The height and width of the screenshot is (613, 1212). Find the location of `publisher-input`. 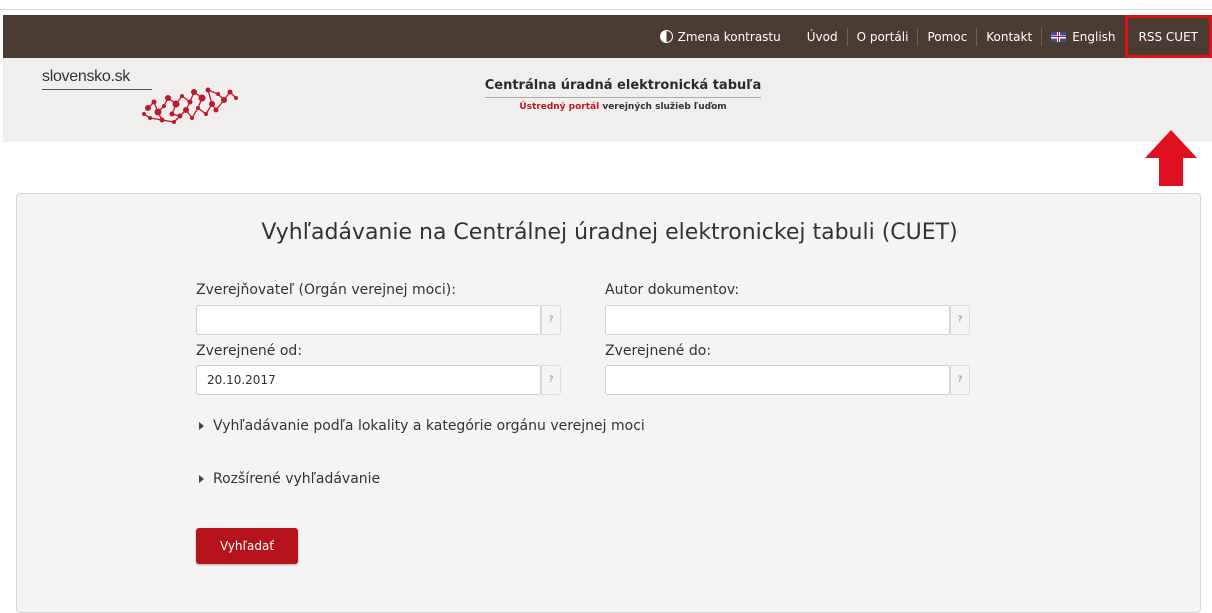

publisher-input is located at coordinates (368, 320).